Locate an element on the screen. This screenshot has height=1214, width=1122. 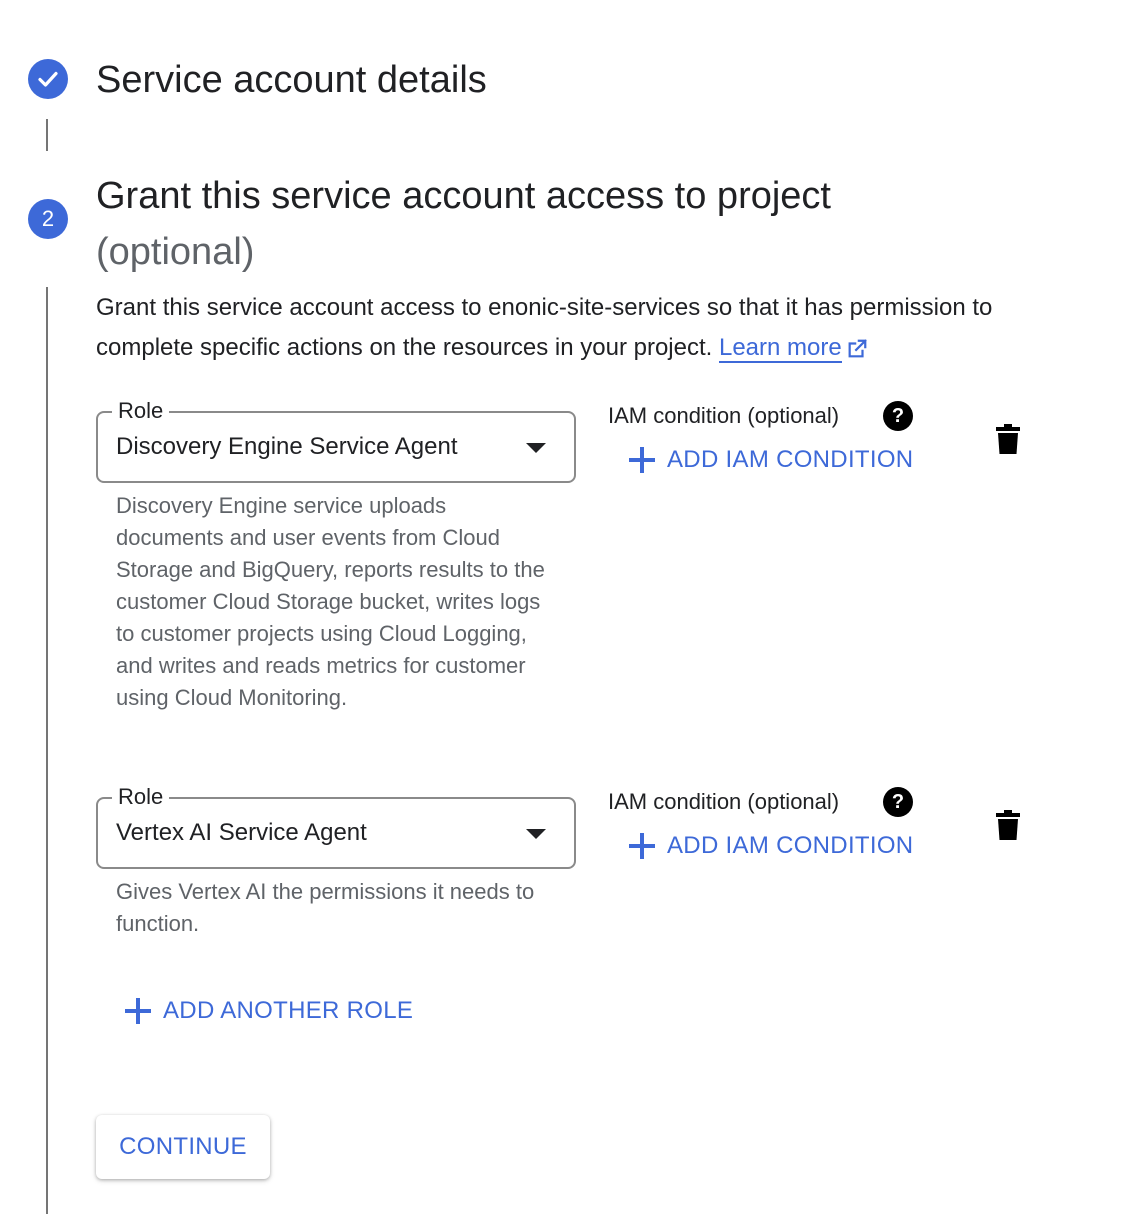
add-iam-condition-button-2: ADD IAM CONDITION is located at coordinates (771, 846).